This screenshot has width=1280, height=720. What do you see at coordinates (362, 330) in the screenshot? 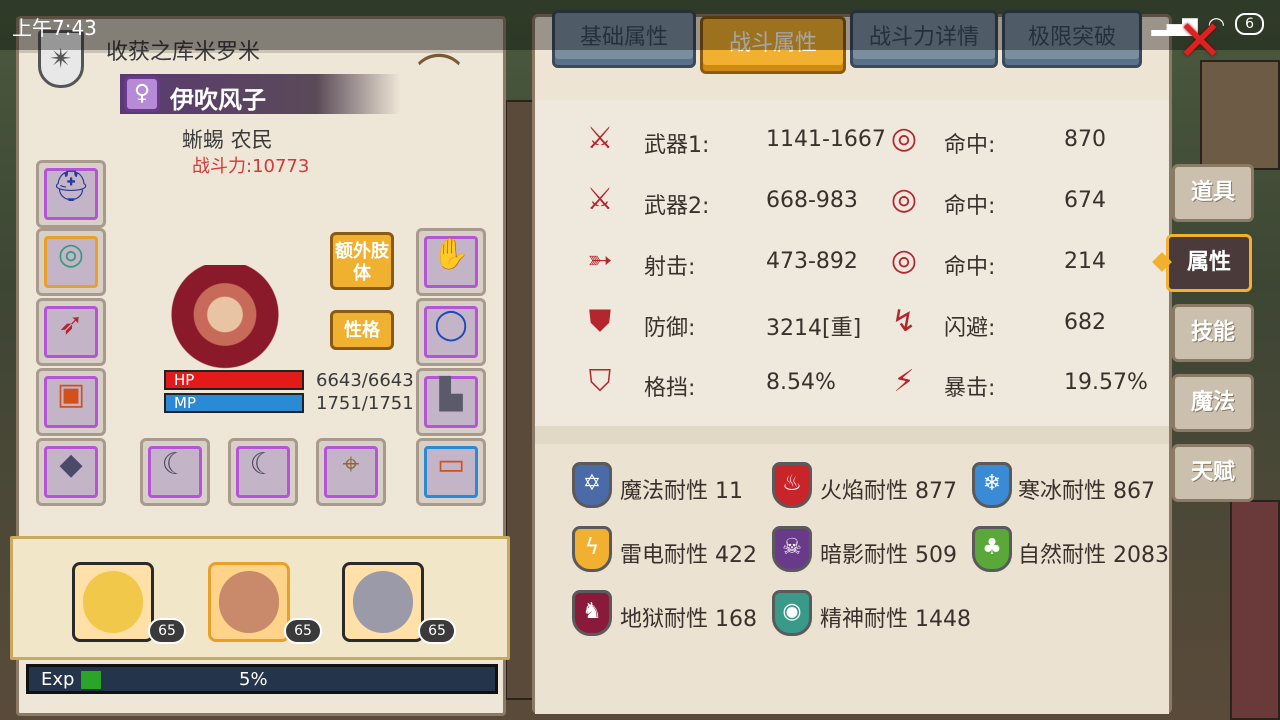
I see `personality-button: 性格` at bounding box center [362, 330].